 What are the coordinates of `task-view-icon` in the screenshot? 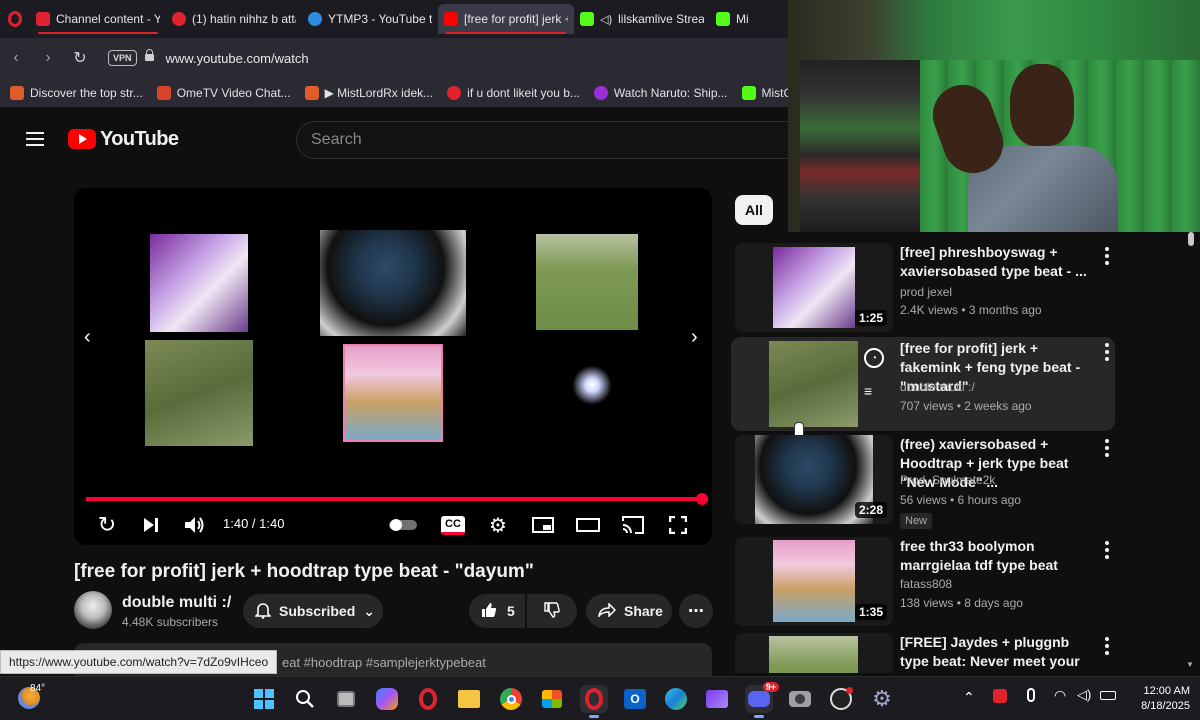 It's located at (346, 699).